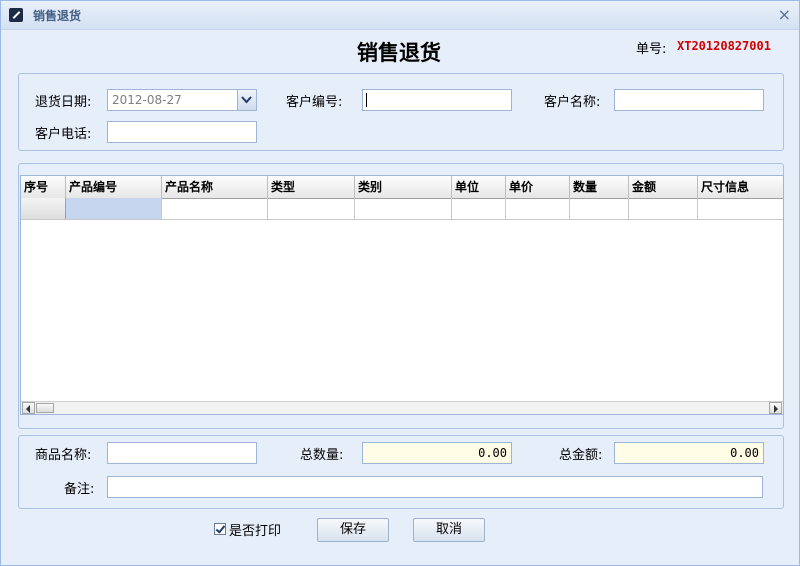  What do you see at coordinates (663, 187) in the screenshot?
I see `column-header-amount: 金额` at bounding box center [663, 187].